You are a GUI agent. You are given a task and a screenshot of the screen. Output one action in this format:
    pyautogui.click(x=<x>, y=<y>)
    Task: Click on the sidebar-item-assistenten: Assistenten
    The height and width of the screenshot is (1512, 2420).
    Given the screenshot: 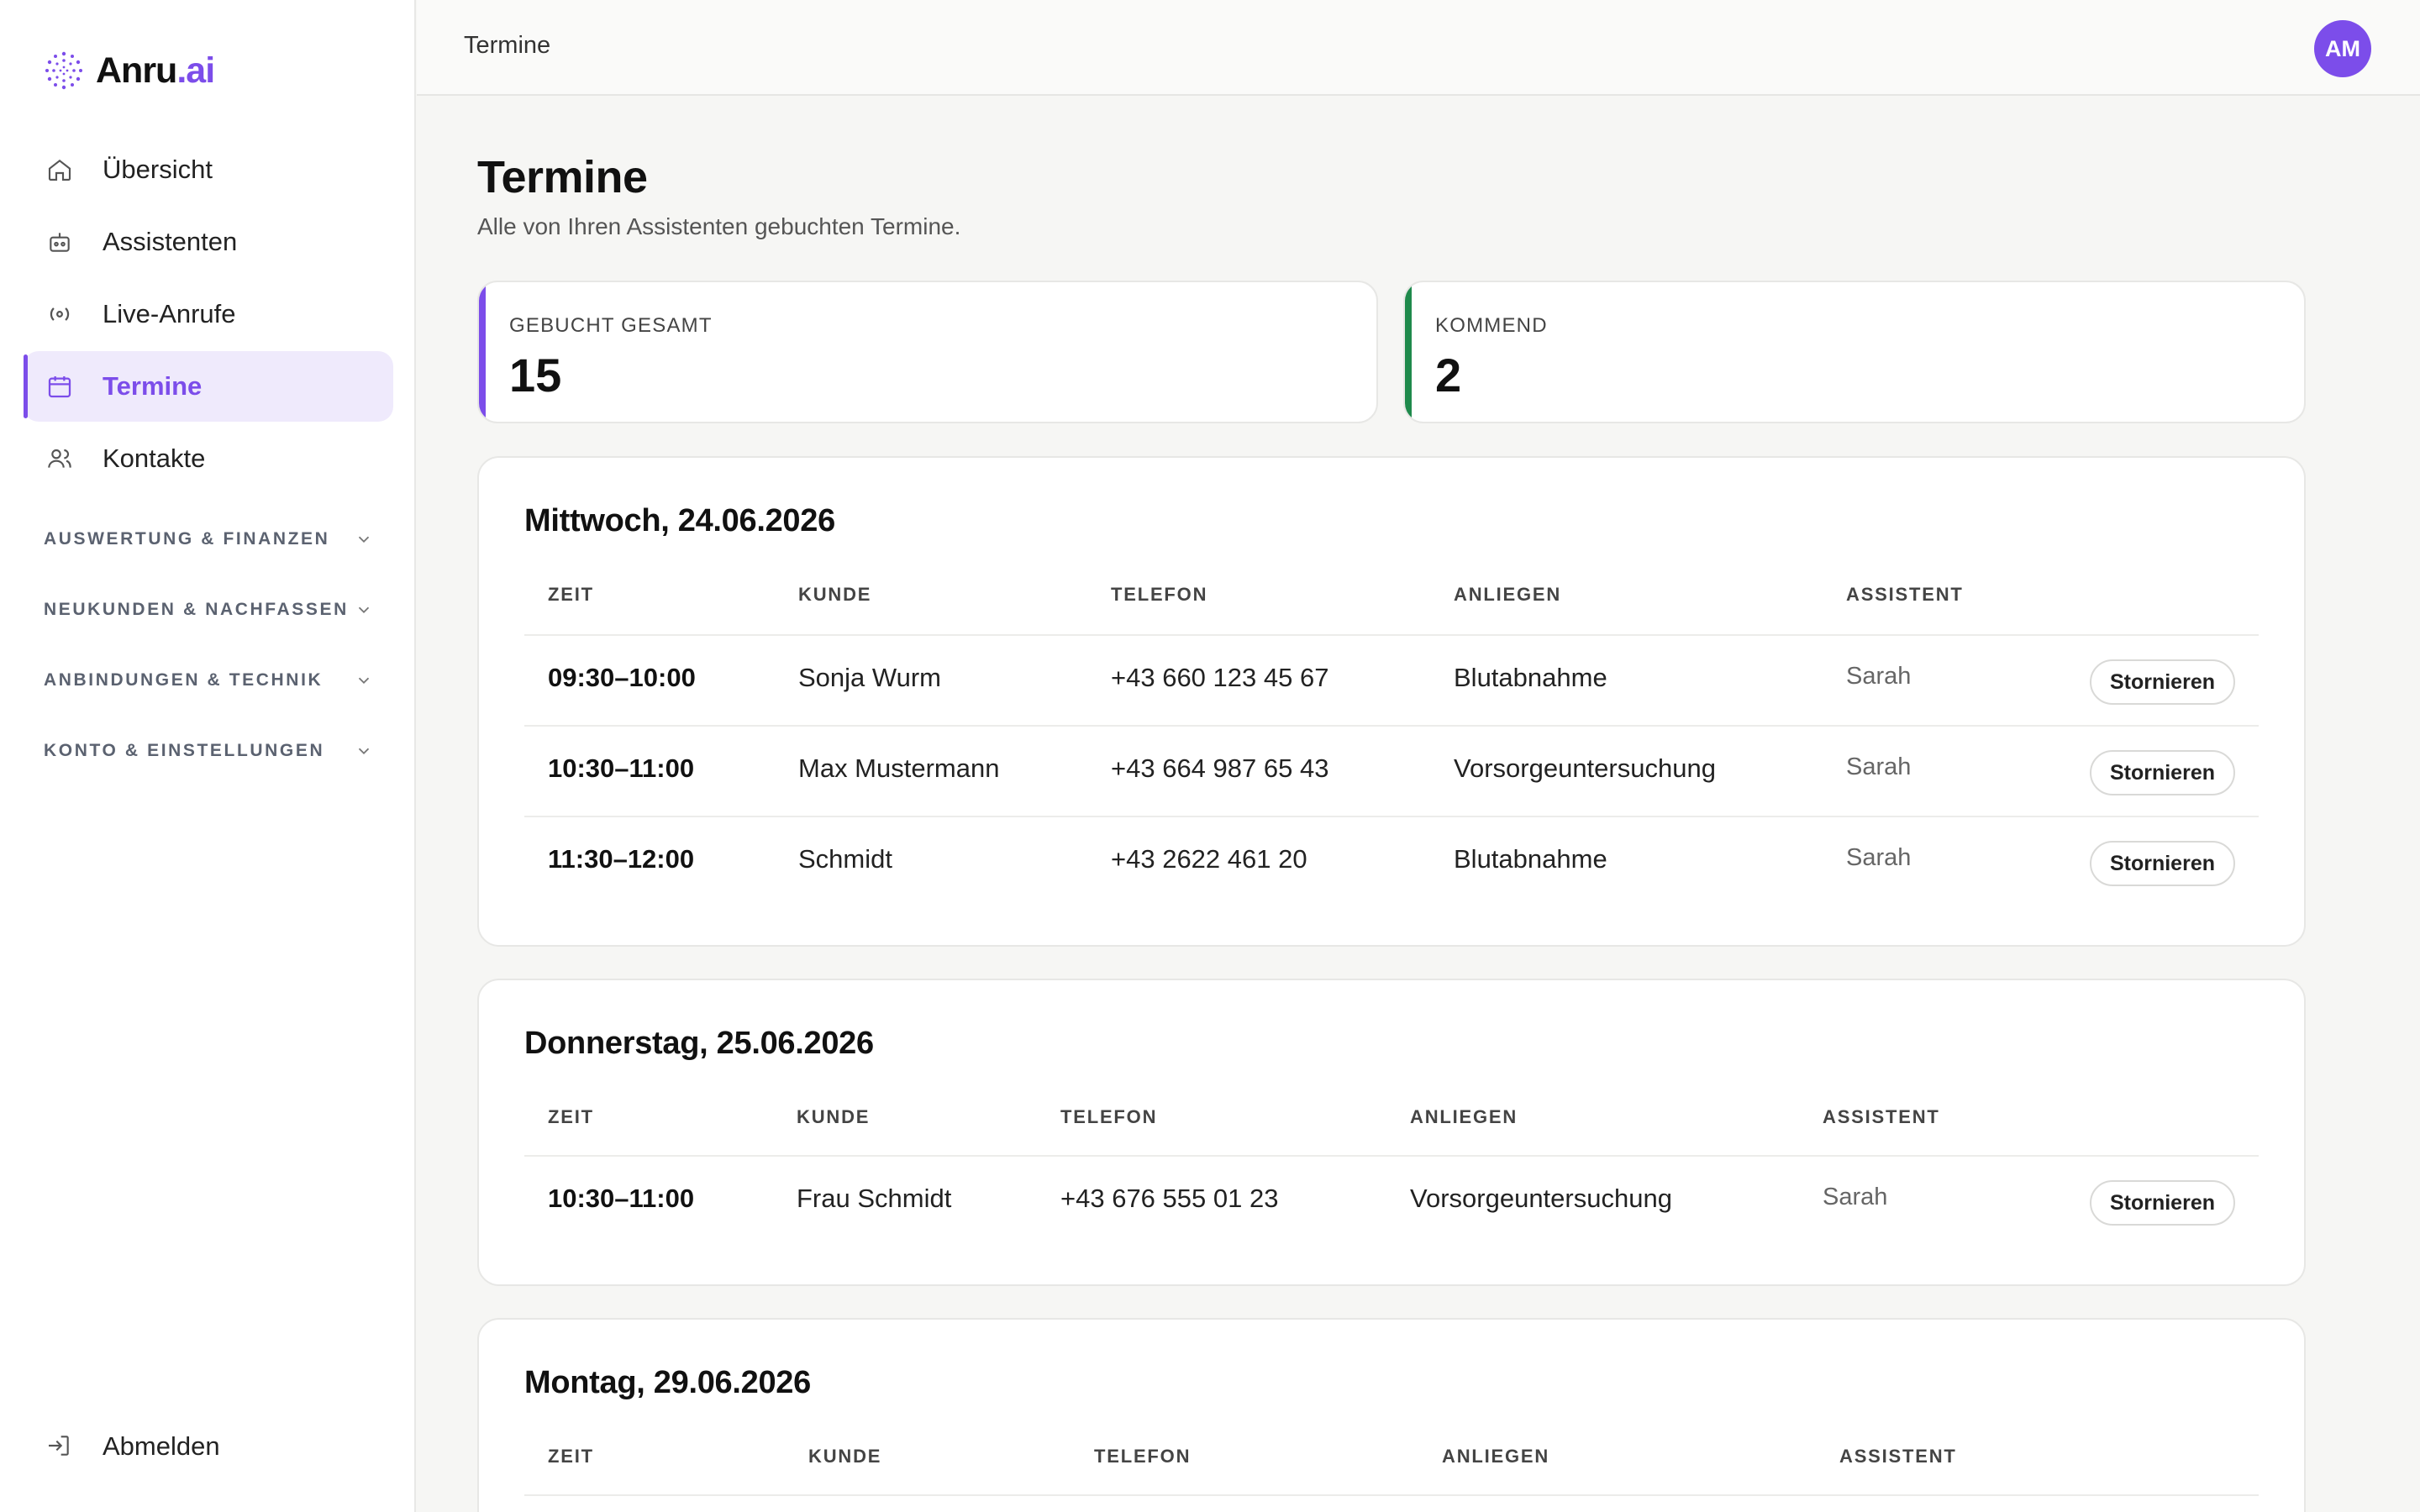 What is the action you would take?
    pyautogui.click(x=208, y=242)
    